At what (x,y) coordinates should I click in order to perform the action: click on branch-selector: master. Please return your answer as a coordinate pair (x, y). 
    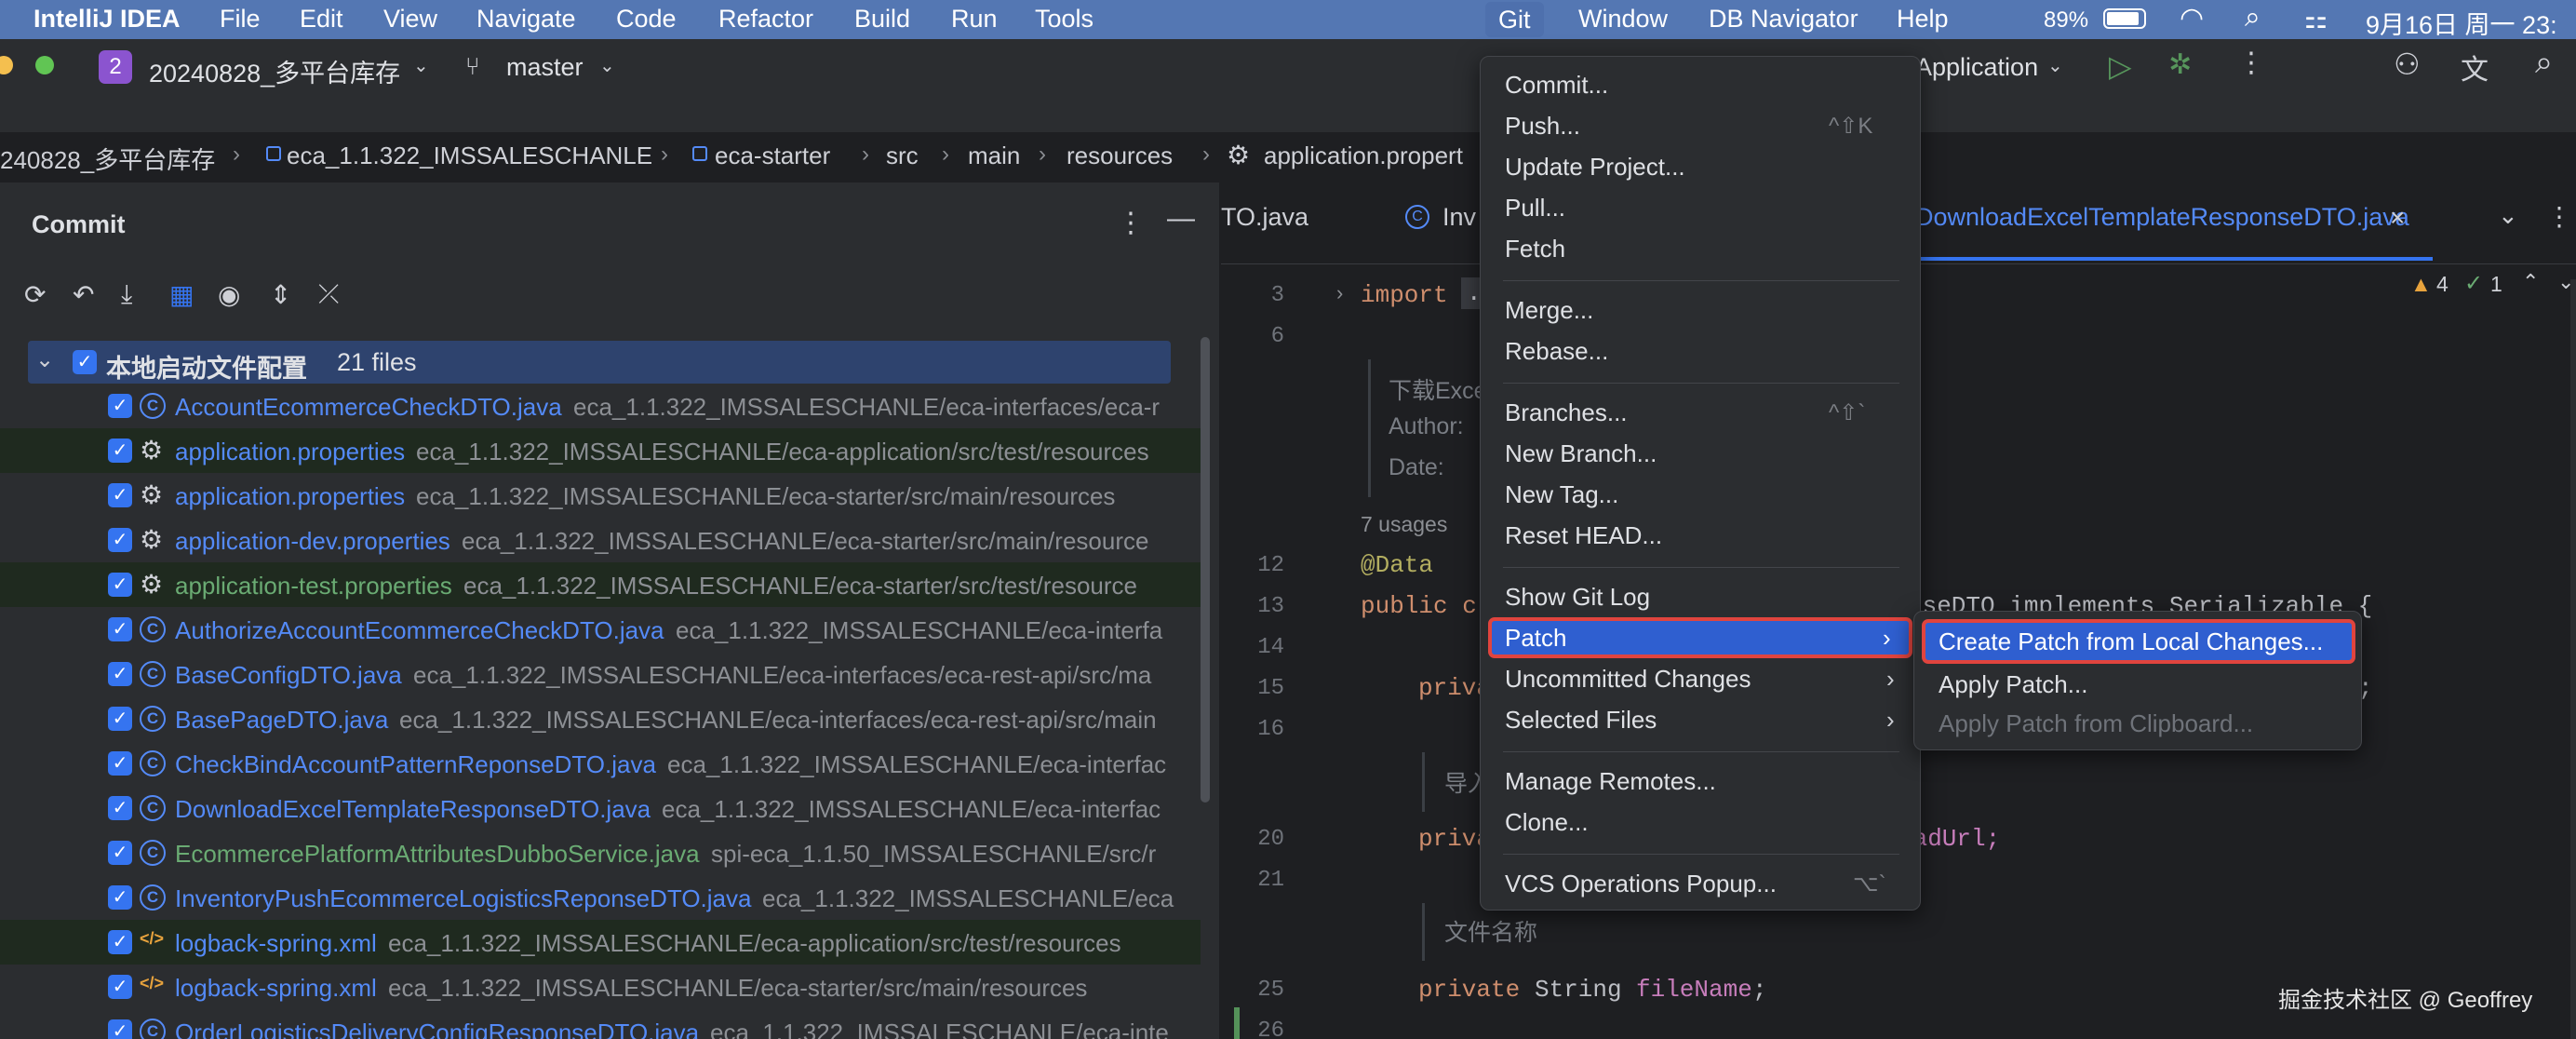
    Looking at the image, I should click on (545, 67).